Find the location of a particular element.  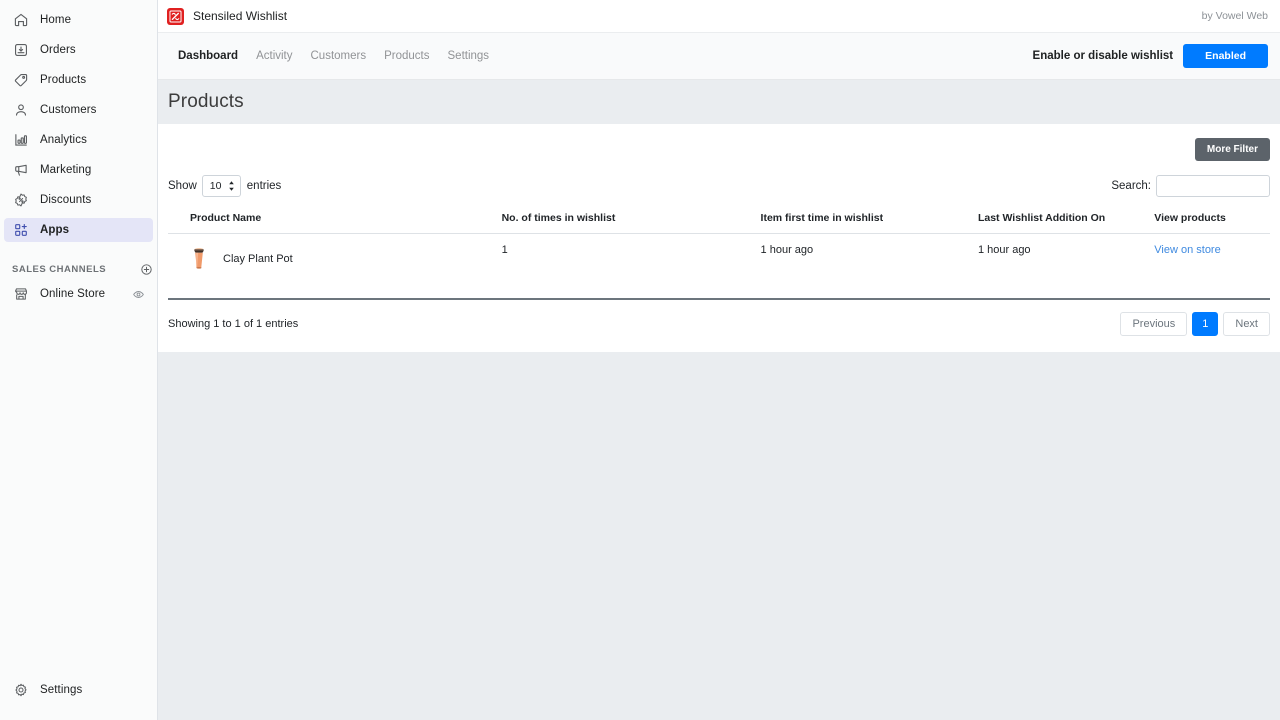

sidebar-item-discounts: Discounts is located at coordinates (78, 200).